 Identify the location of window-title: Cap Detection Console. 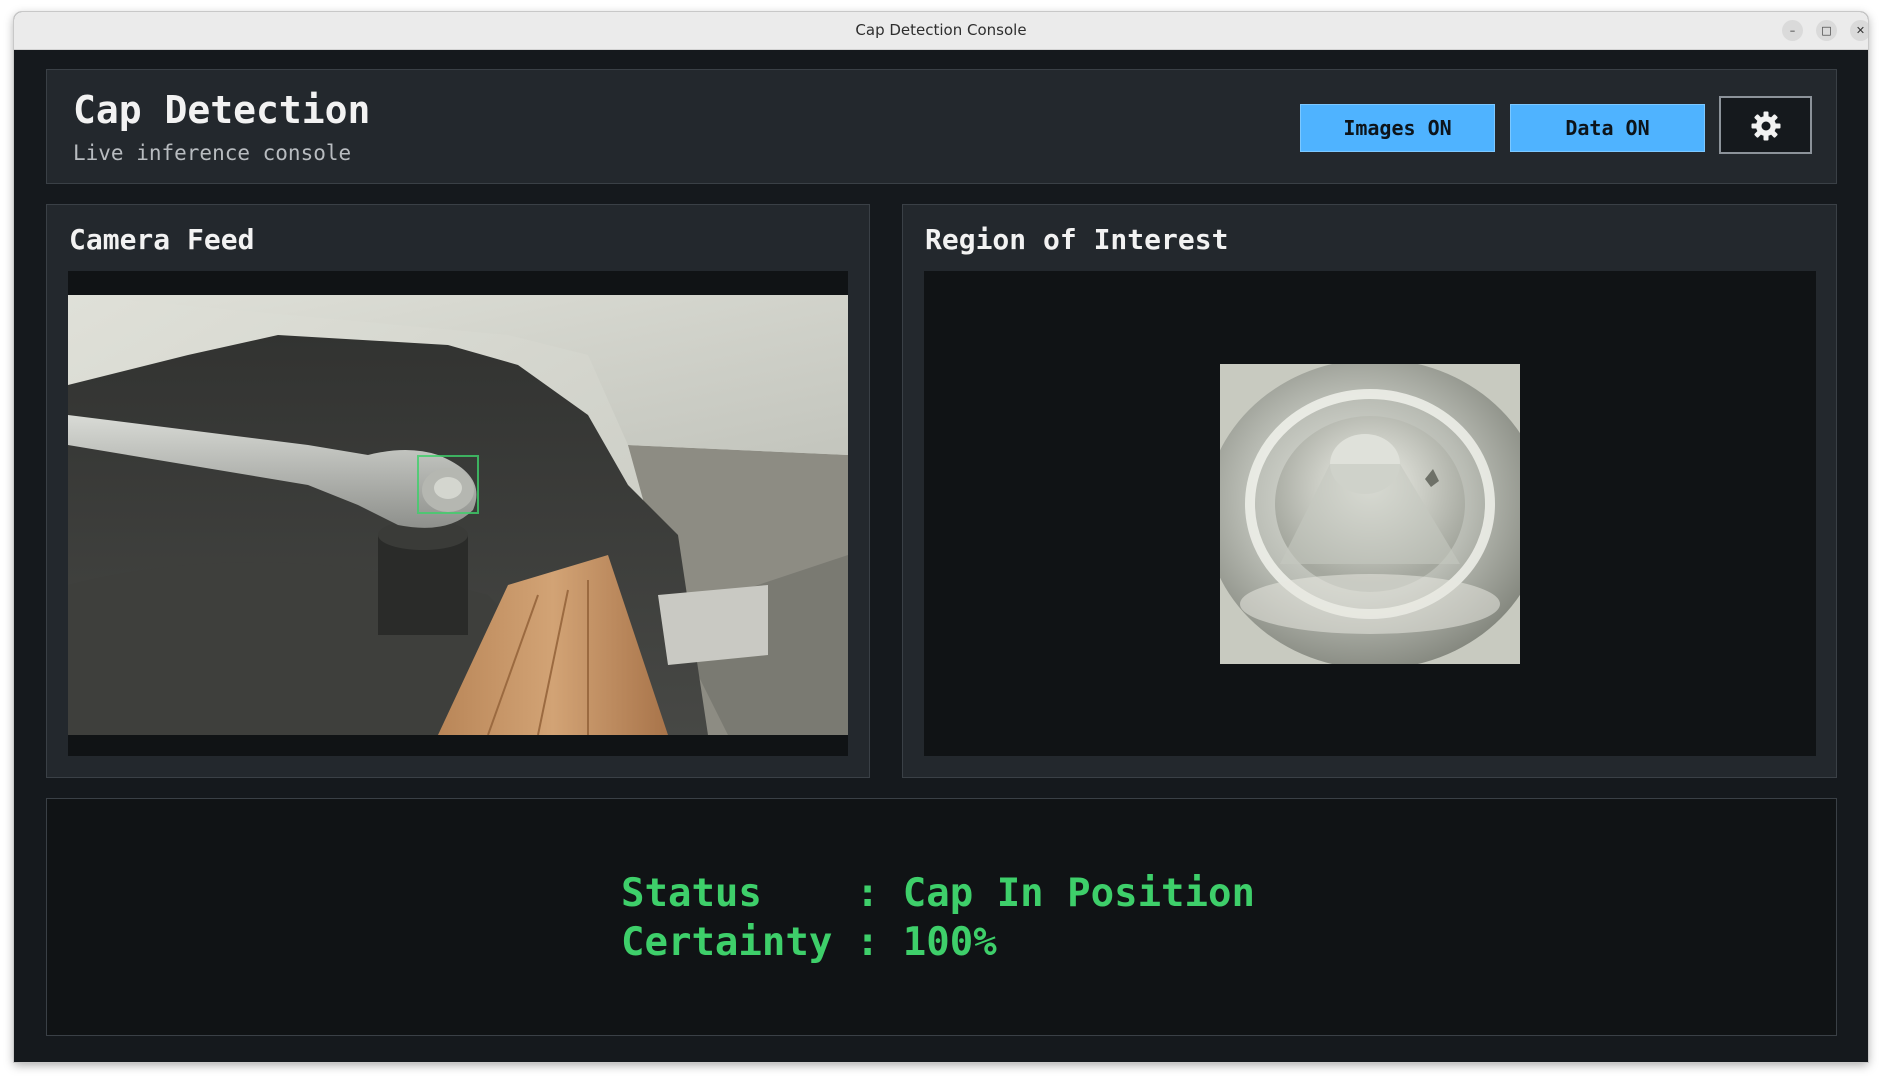
(941, 30).